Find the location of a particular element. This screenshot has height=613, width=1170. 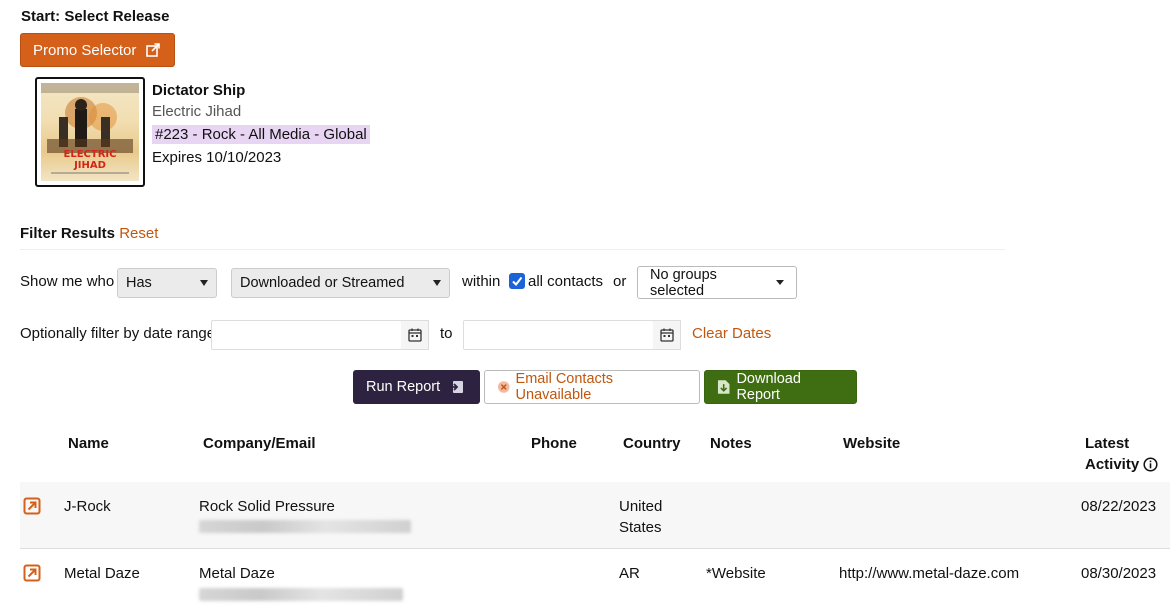

action-select: Downloaded or Streamed is located at coordinates (340, 283).